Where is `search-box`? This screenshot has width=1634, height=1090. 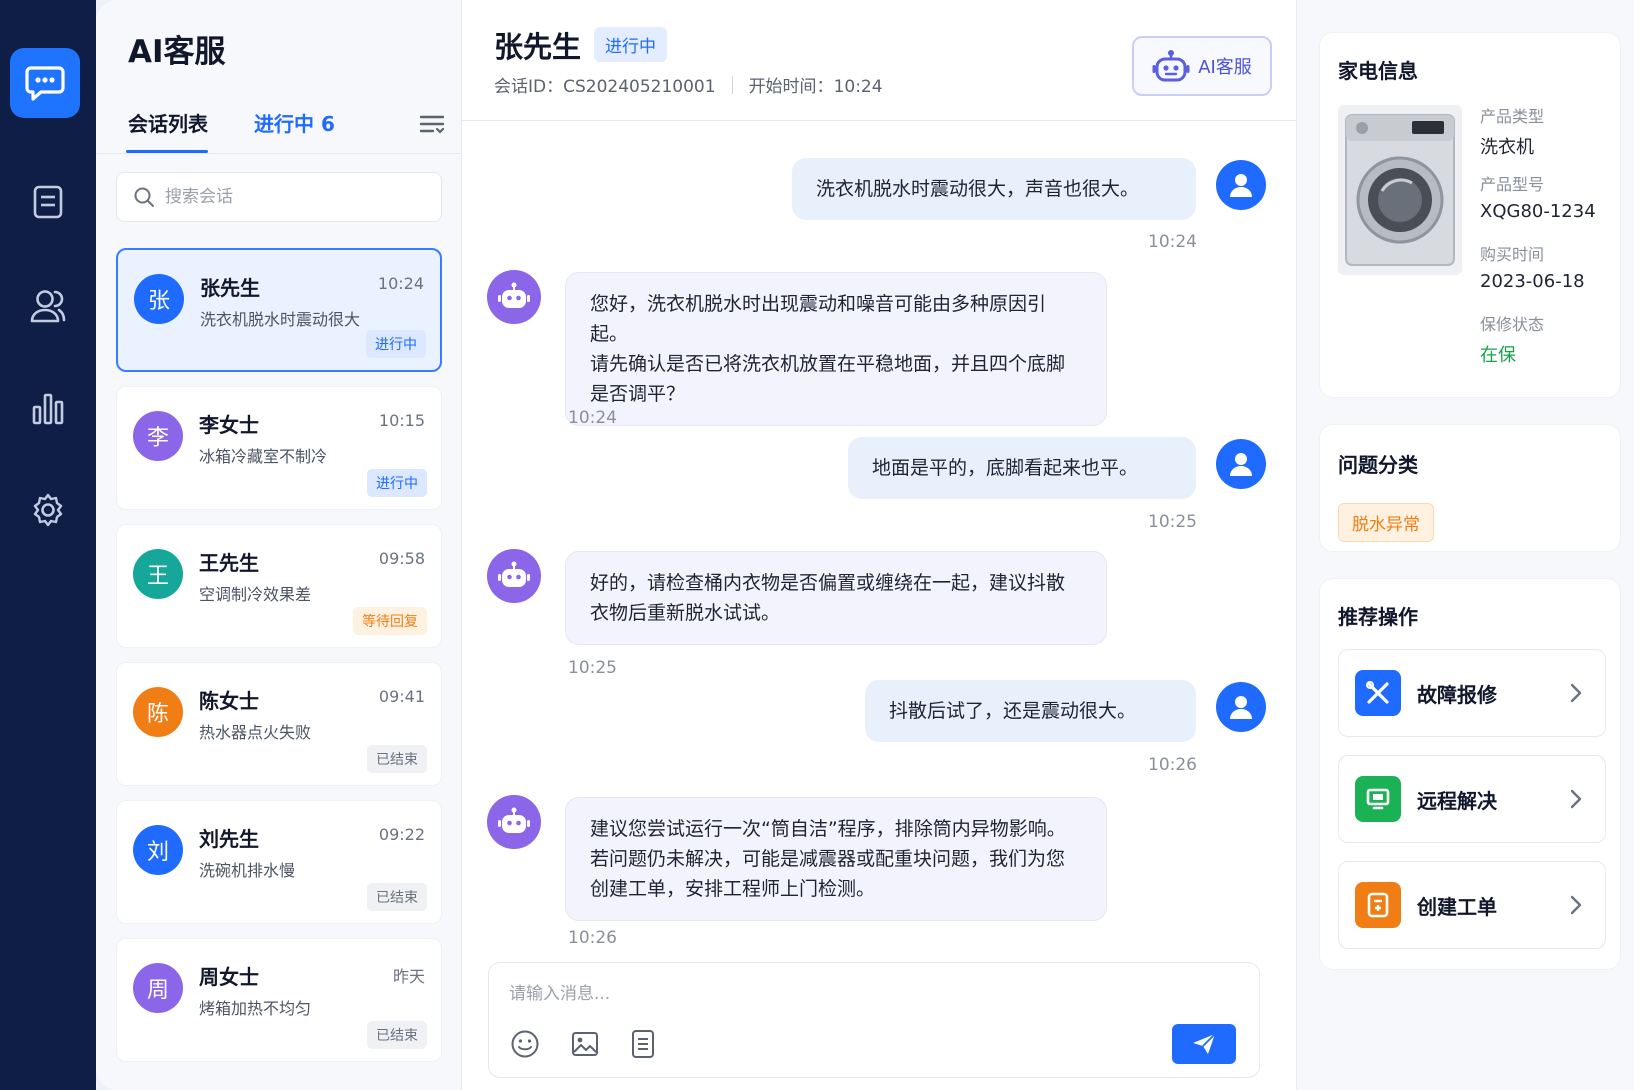
search-box is located at coordinates (279, 197).